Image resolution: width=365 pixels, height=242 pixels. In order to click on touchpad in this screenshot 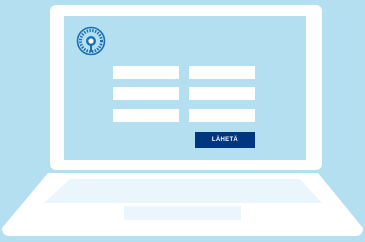, I will do `click(182, 213)`.